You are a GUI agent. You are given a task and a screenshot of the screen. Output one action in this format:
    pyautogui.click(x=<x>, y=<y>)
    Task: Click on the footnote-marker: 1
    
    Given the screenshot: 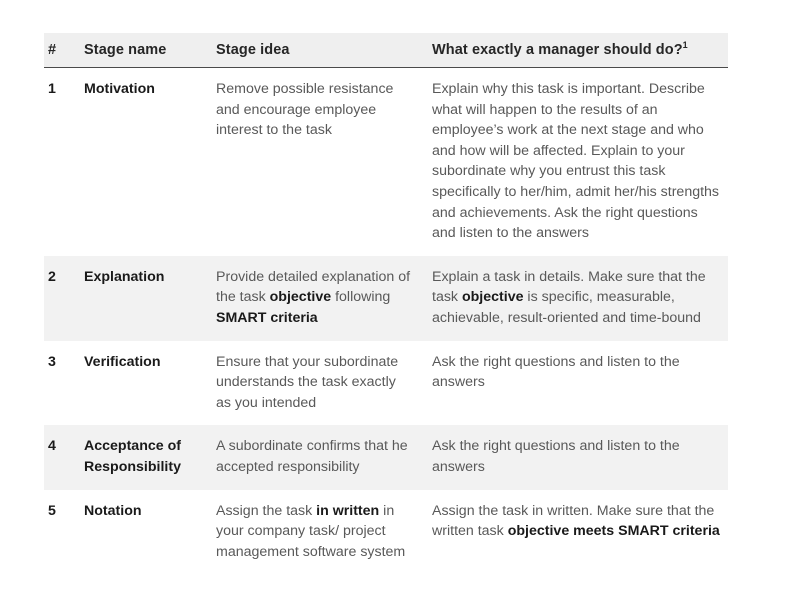 What is the action you would take?
    pyautogui.click(x=685, y=45)
    